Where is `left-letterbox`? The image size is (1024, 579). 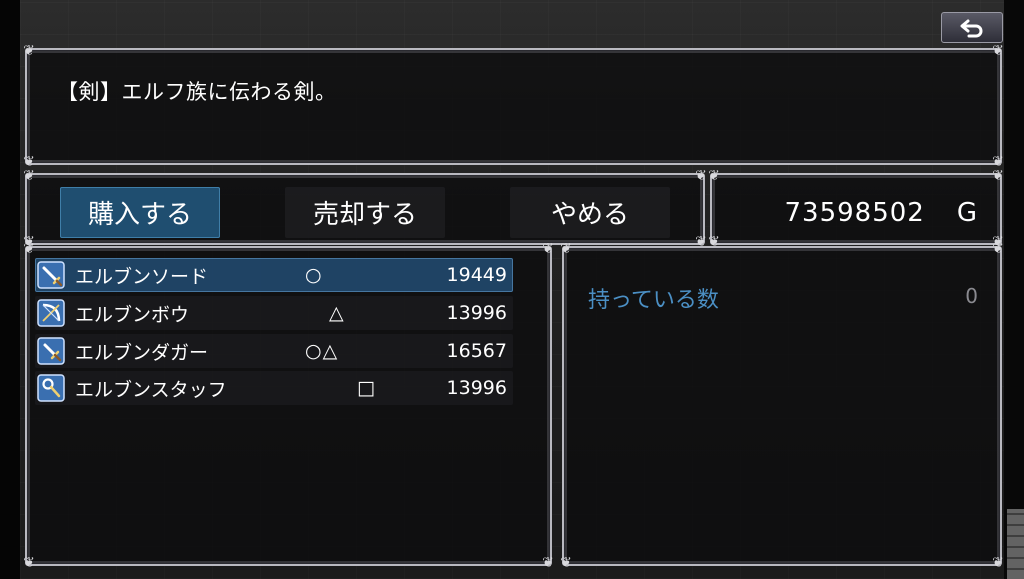 left-letterbox is located at coordinates (10, 289).